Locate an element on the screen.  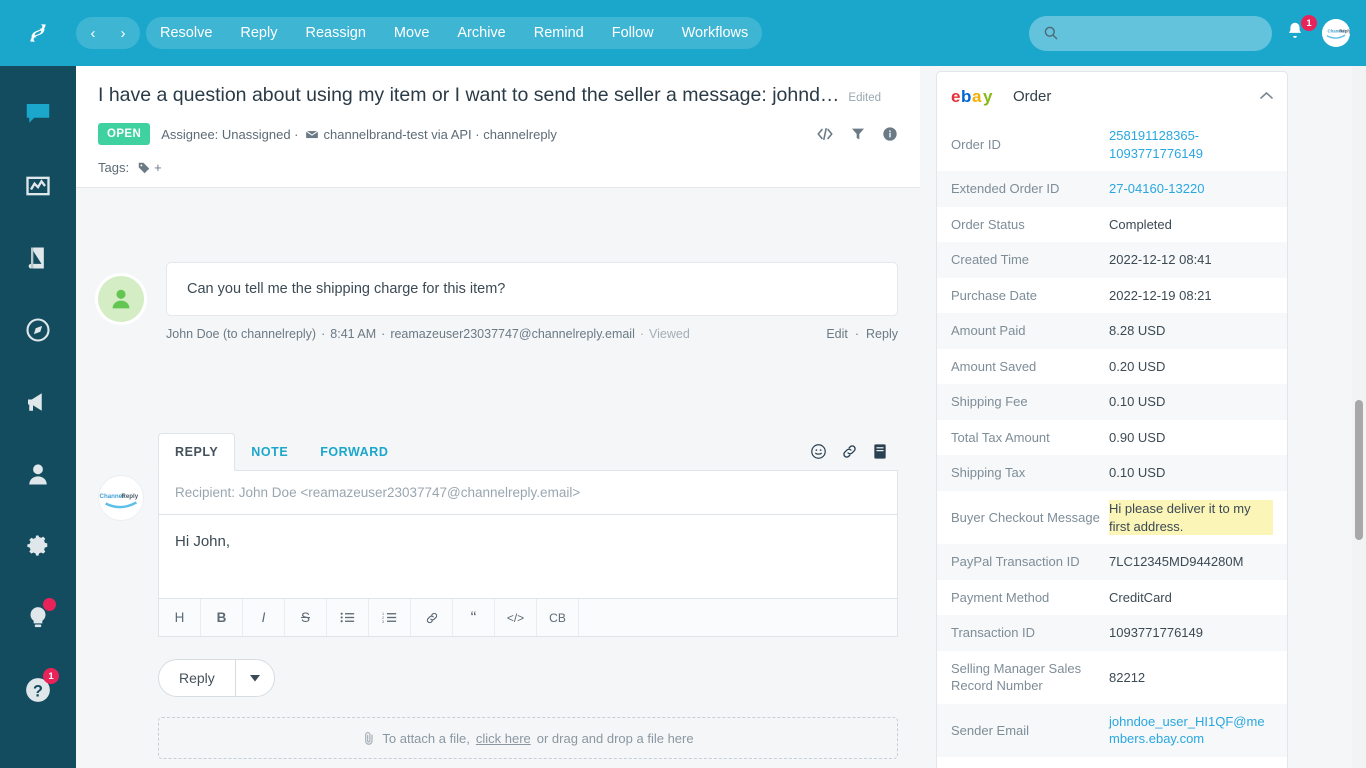
code-icon: </> is located at coordinates (516, 617).